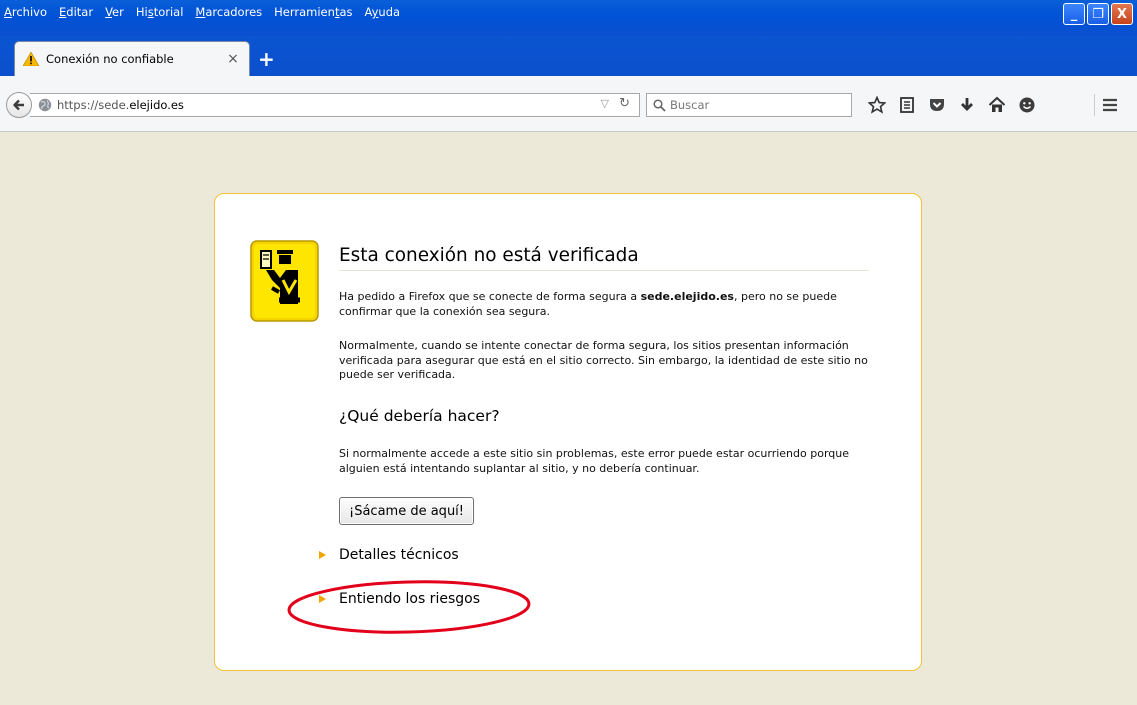  What do you see at coordinates (907, 105) in the screenshot?
I see `bookmarks-list-icon` at bounding box center [907, 105].